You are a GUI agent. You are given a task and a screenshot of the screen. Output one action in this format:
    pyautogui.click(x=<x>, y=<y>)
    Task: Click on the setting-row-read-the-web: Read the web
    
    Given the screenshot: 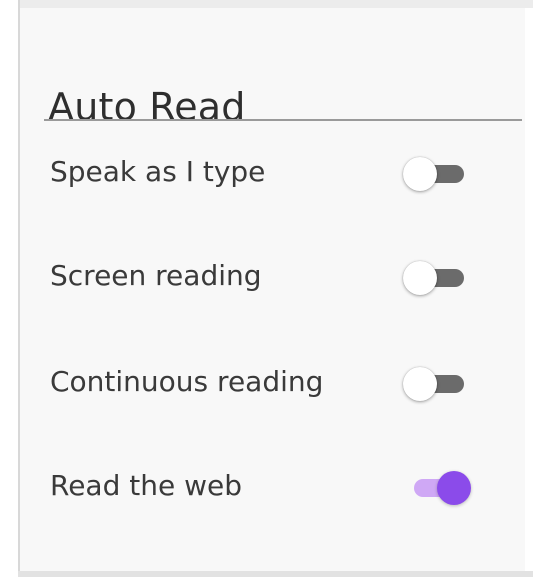 What is the action you would take?
    pyautogui.click(x=272, y=486)
    